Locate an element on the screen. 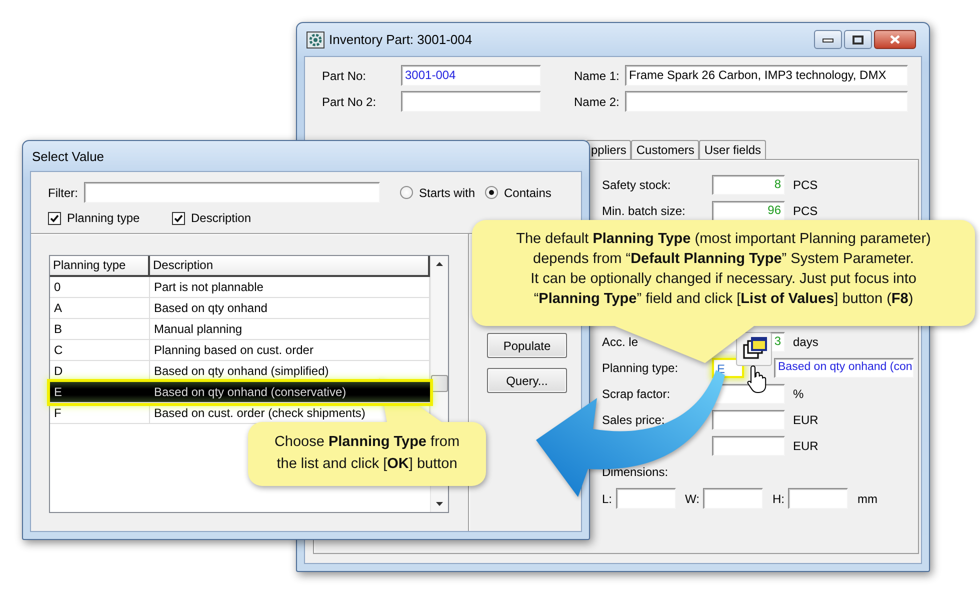  tab: Customers is located at coordinates (665, 149).